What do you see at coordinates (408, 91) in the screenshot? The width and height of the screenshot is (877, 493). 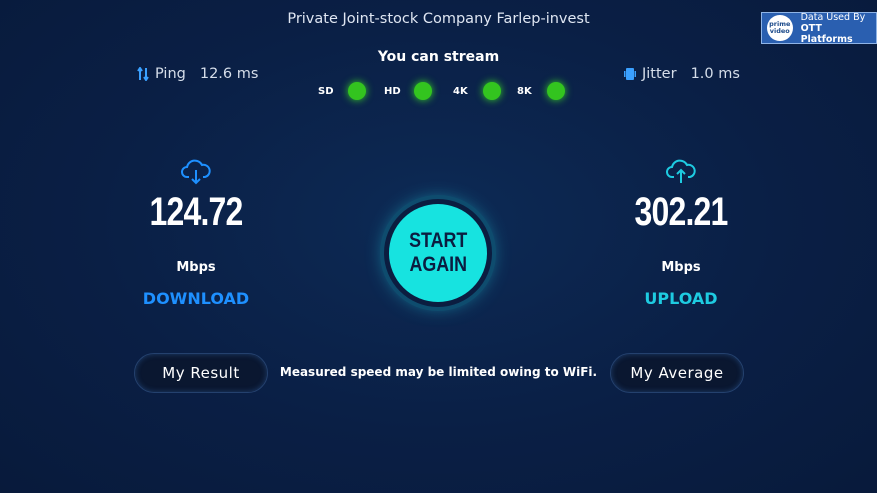 I see `quality-hd: HD` at bounding box center [408, 91].